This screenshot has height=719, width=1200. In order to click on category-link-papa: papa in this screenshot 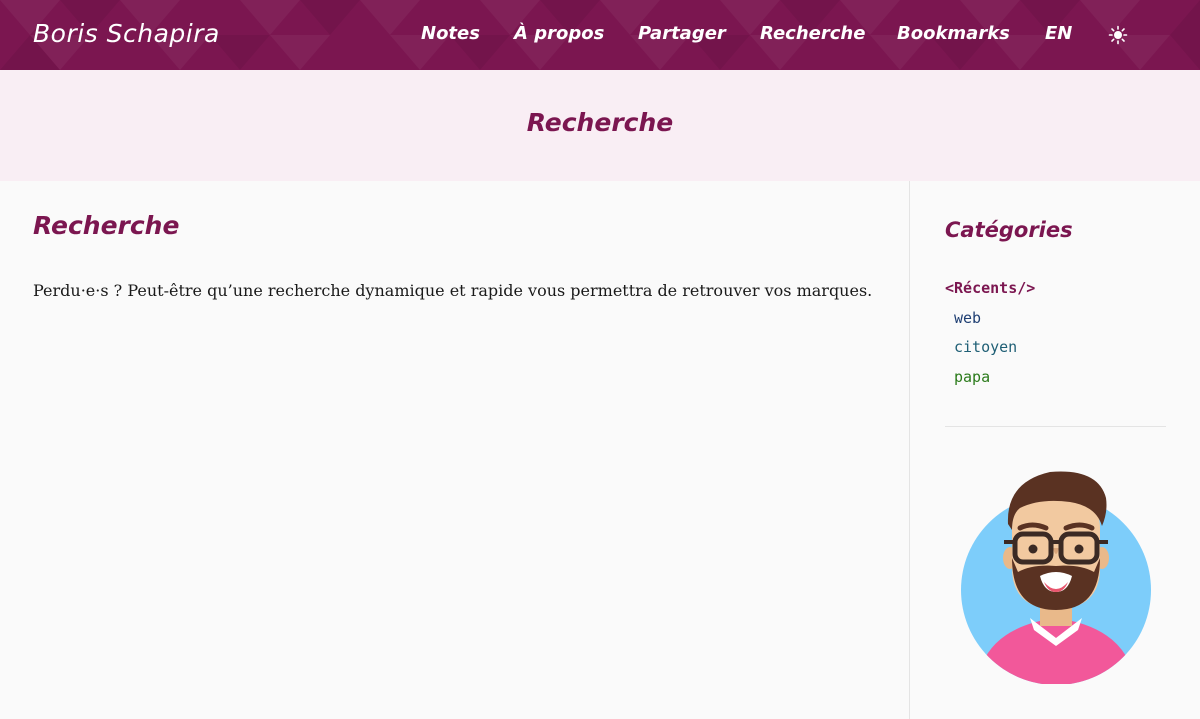, I will do `click(972, 377)`.